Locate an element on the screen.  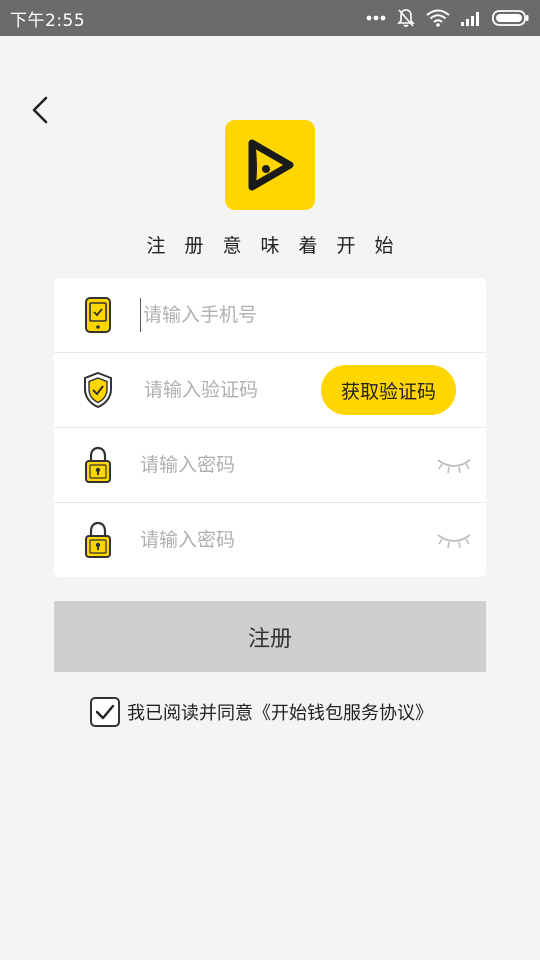
code-row: 获取验证码 is located at coordinates (270, 390).